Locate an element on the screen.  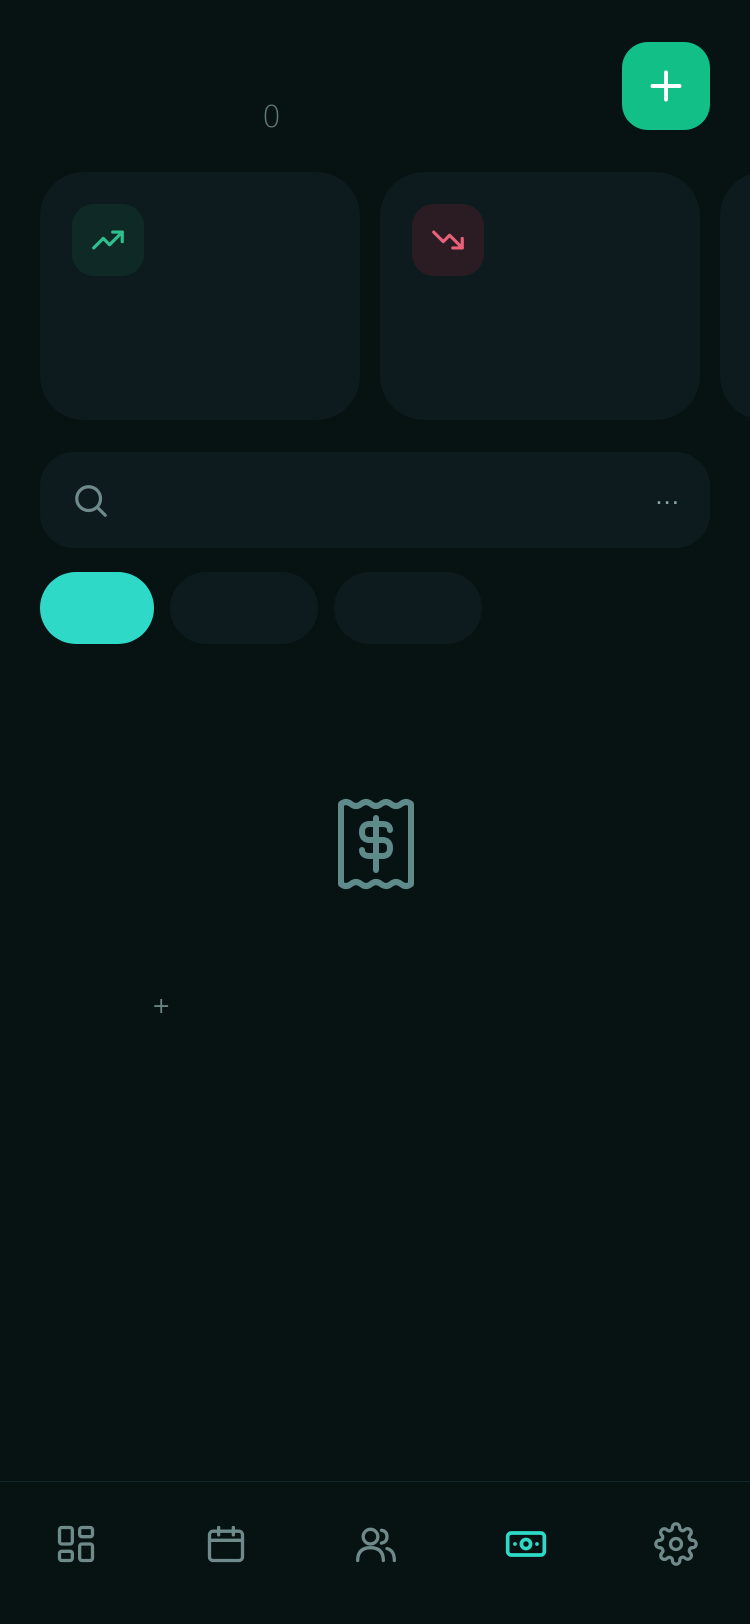
banknote-icon is located at coordinates (526, 1544).